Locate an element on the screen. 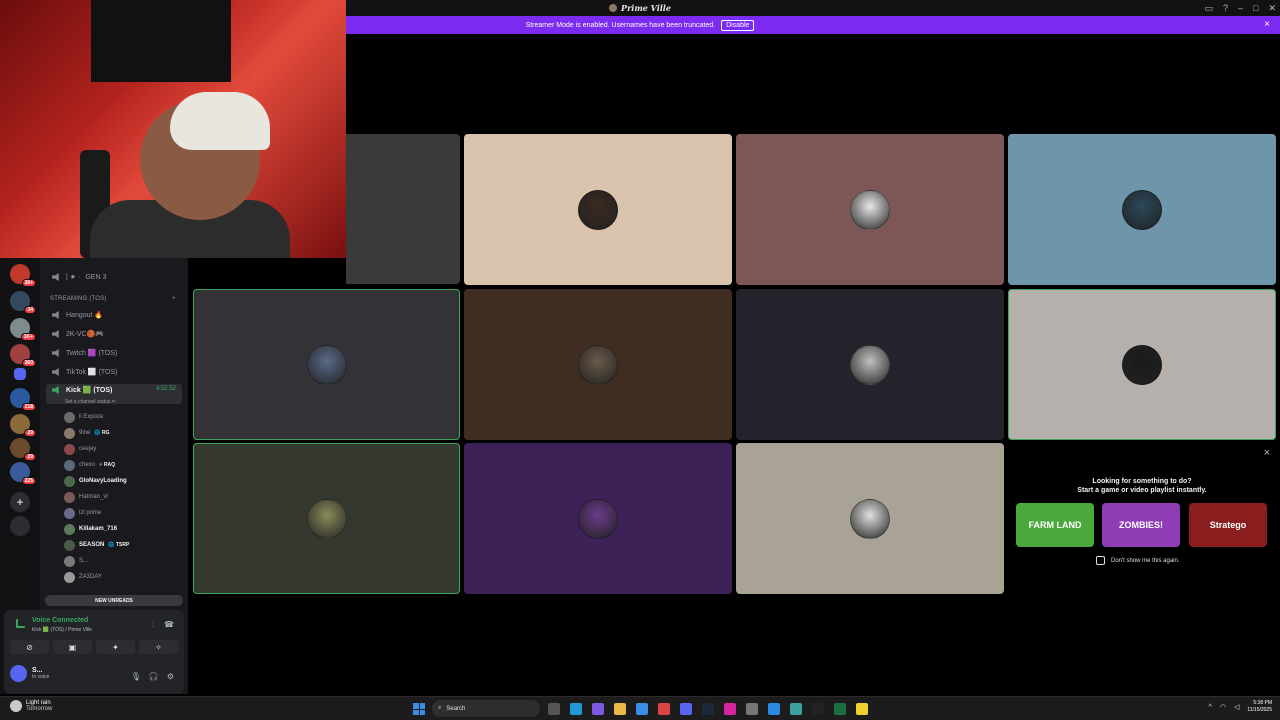  discord-icon is located at coordinates (686, 709).